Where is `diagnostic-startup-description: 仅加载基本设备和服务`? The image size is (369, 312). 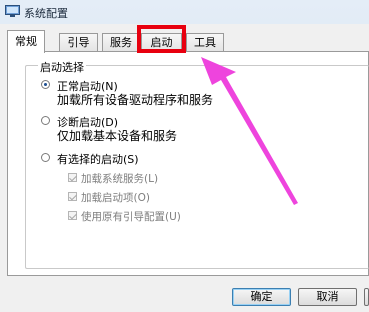
diagnostic-startup-description: 仅加载基本设备和服务 is located at coordinates (117, 136).